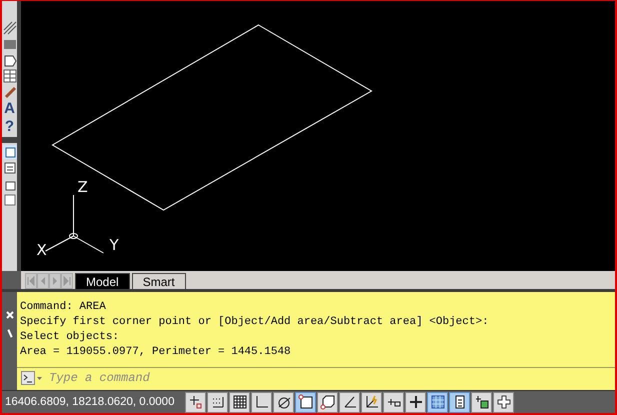 The width and height of the screenshot is (617, 415). I want to click on checker-toggle-icon, so click(437, 402).